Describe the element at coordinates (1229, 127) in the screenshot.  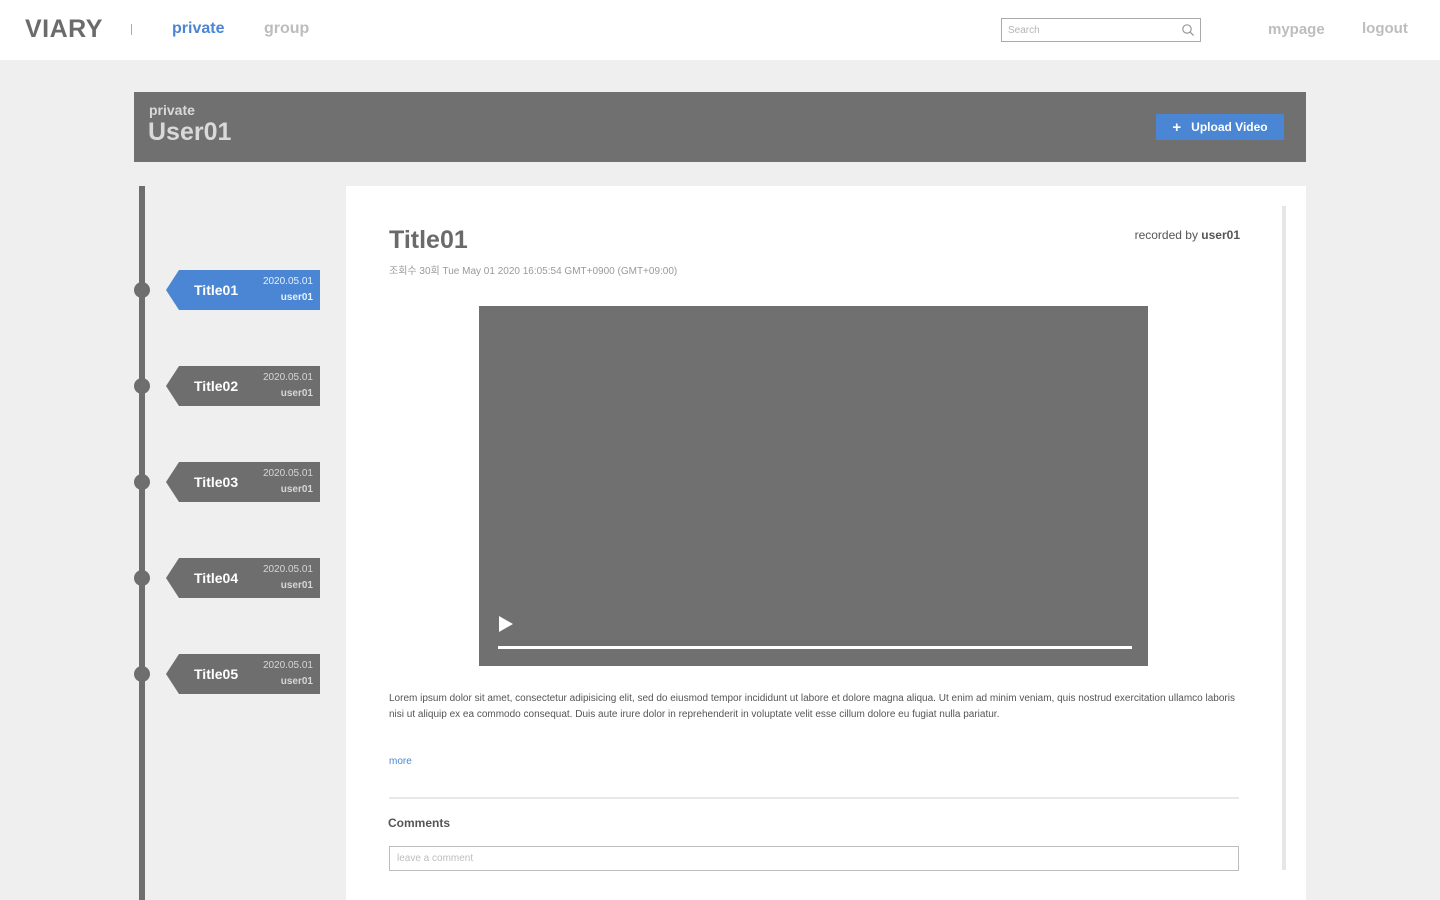
I see `upload-video-label: Upload Video` at that location.